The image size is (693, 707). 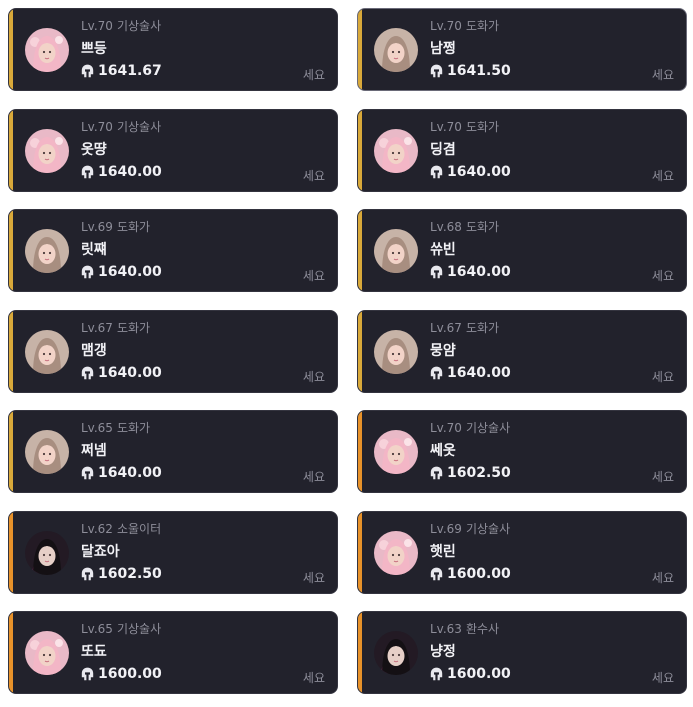 What do you see at coordinates (446, 227) in the screenshot?
I see `character-level: Lv.68` at bounding box center [446, 227].